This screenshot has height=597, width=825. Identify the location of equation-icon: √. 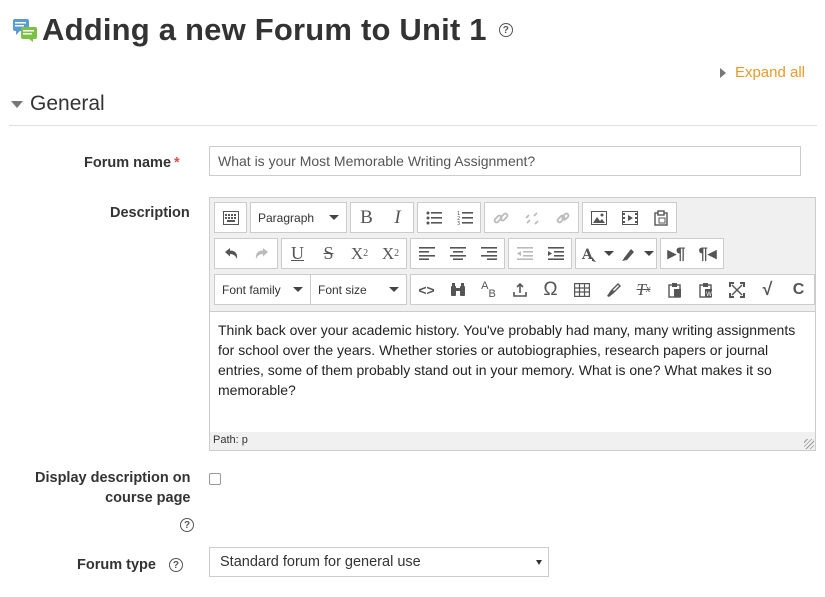
(767, 289).